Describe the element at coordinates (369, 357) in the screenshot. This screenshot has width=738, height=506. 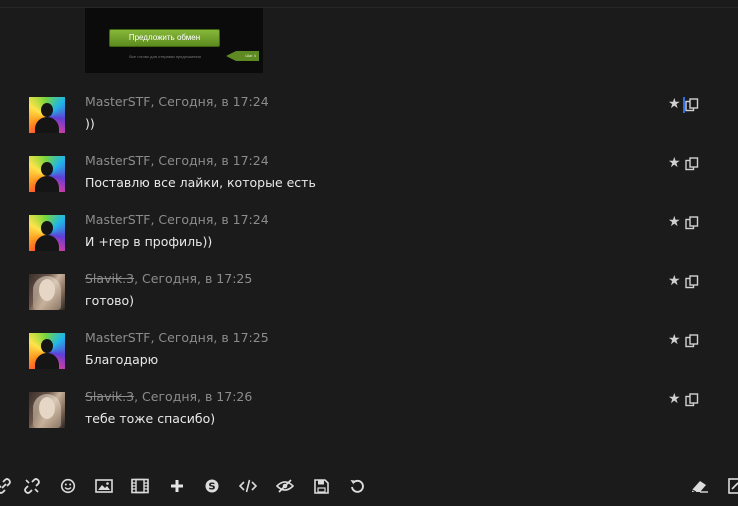
I see `chat-message: MasterSTF, Сегодня, в 17:25 Благодарю ★` at that location.